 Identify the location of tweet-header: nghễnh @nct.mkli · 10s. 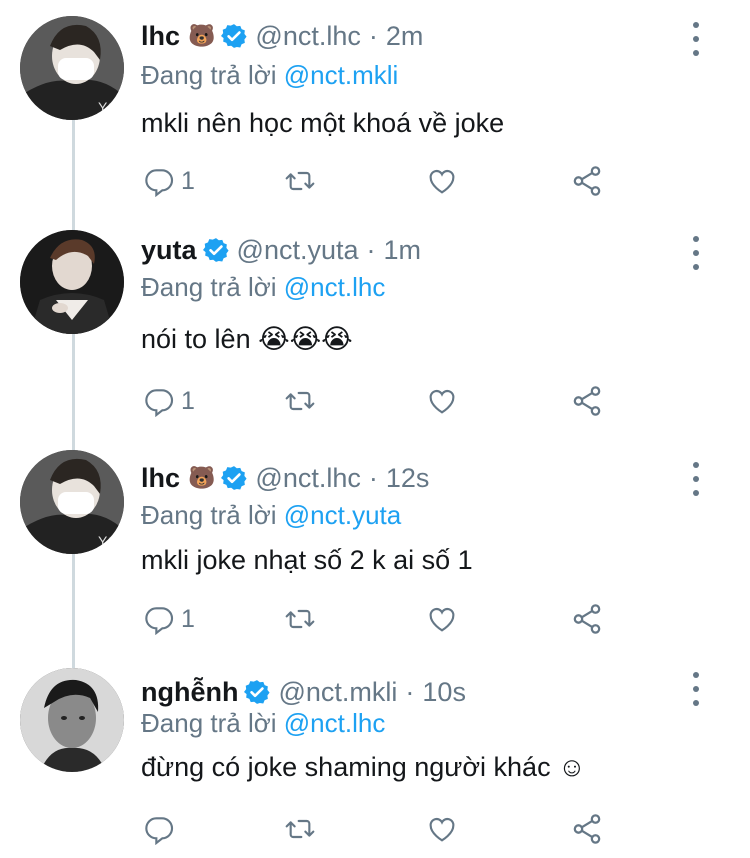
(303, 692).